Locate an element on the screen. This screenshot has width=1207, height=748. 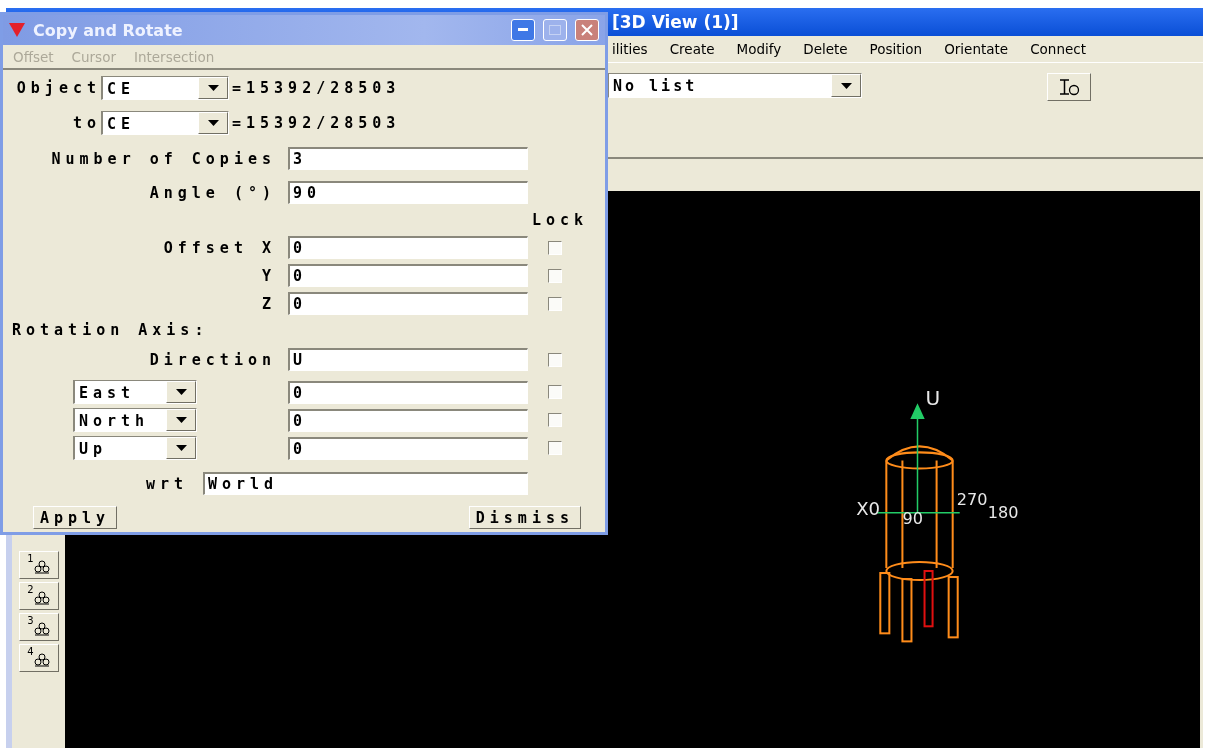
field-label: to is located at coordinates (86, 123).